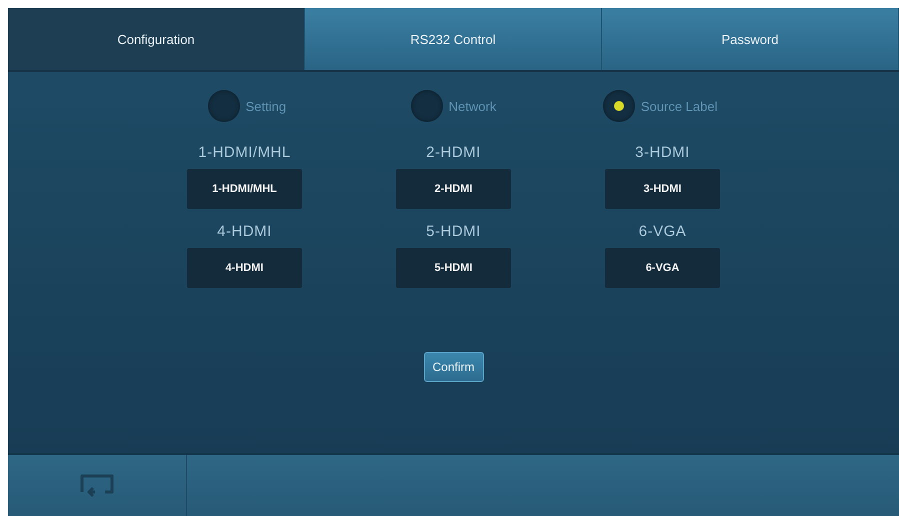  Describe the element at coordinates (679, 106) in the screenshot. I see `radio-label: Source Label` at that location.